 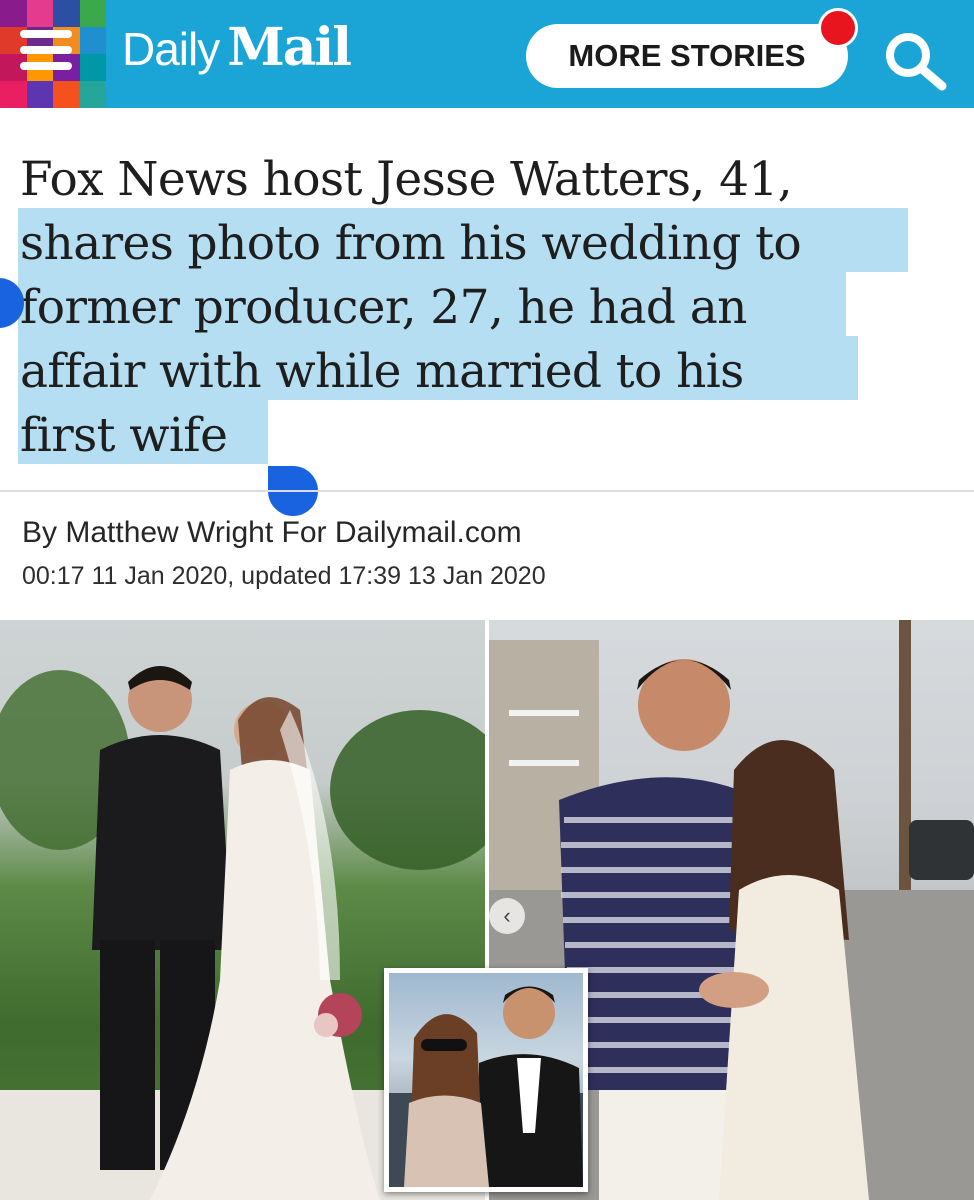 What do you see at coordinates (406, 179) in the screenshot?
I see `headline-line: Fox News host Jesse Watters, 41,` at bounding box center [406, 179].